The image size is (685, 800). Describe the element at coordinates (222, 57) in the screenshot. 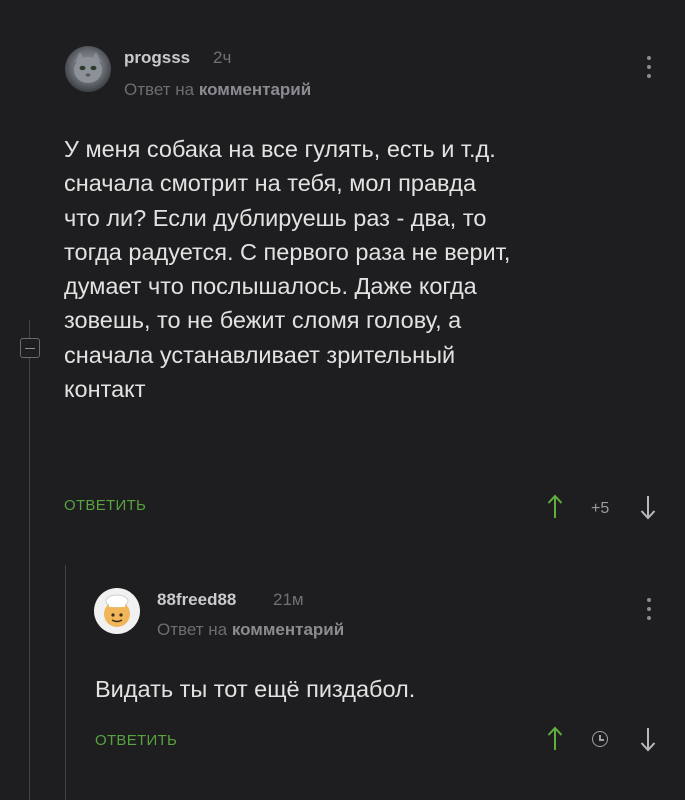

I see `comment-time: 2ч` at that location.